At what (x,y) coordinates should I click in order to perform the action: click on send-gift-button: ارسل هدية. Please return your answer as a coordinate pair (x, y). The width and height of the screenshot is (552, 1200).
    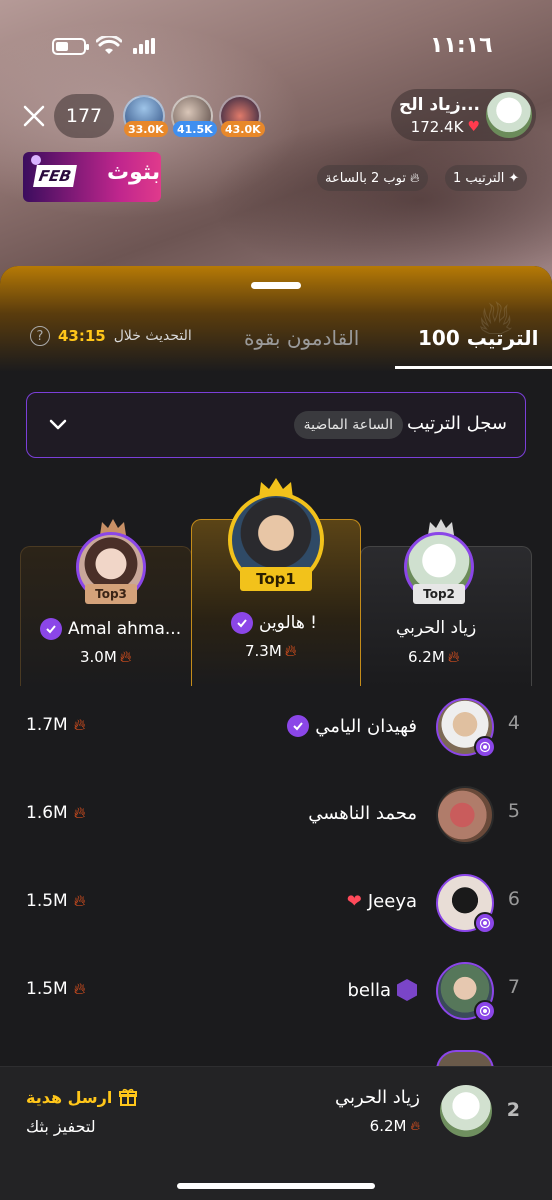
    Looking at the image, I should click on (82, 1097).